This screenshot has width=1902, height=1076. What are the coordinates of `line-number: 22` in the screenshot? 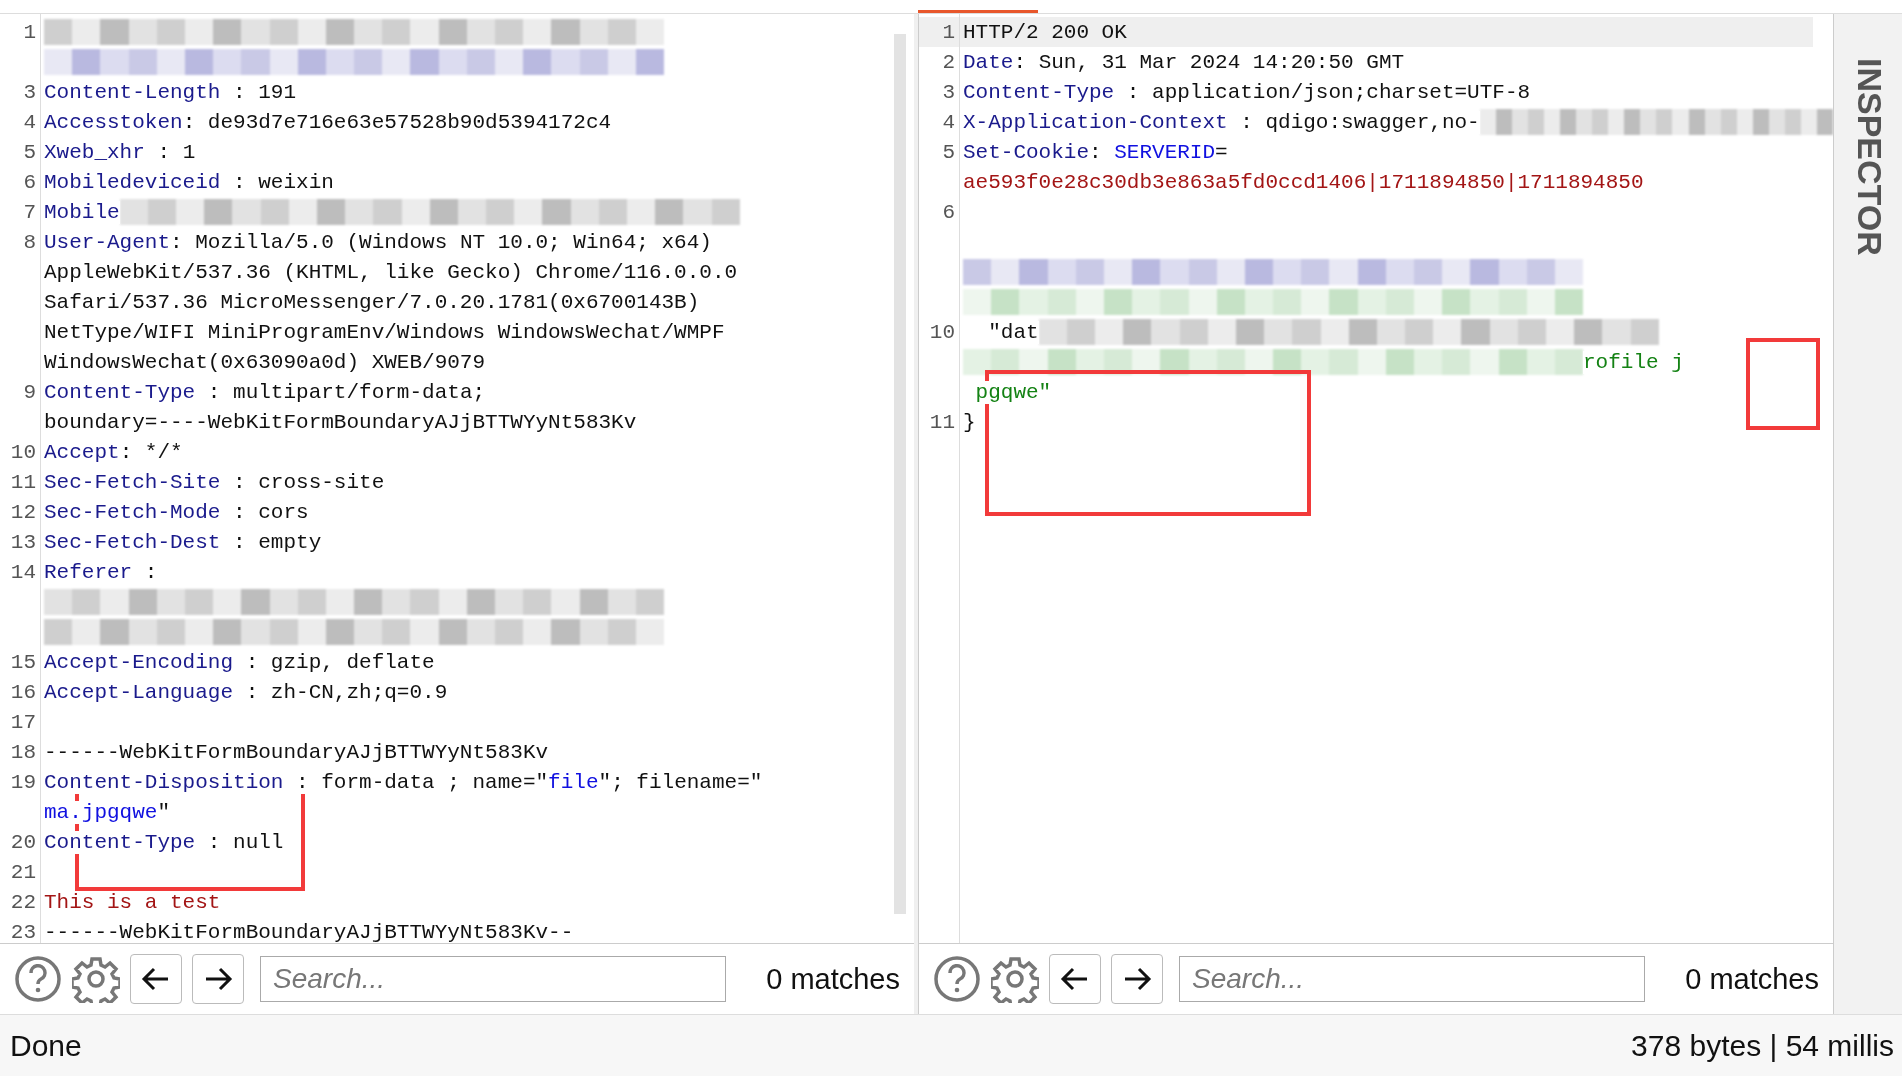 It's located at (23, 902).